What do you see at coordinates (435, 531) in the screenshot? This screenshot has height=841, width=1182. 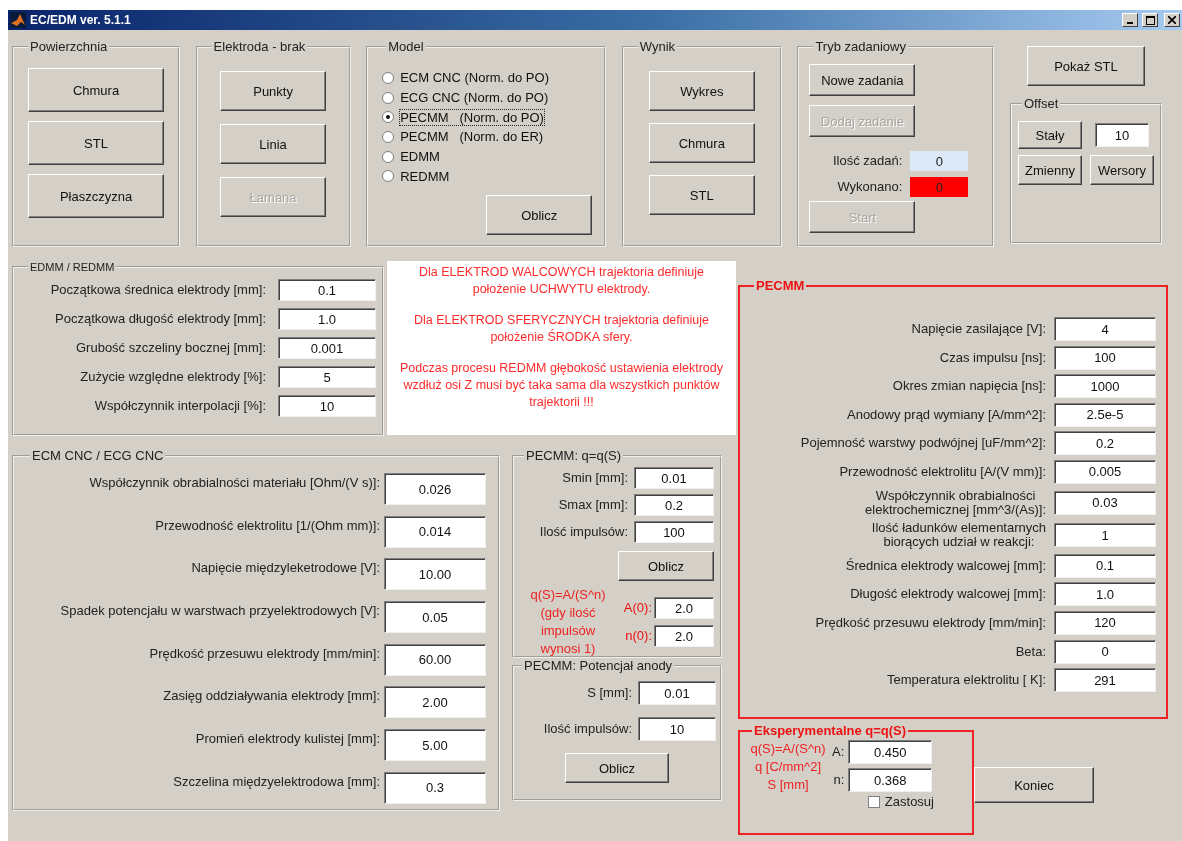 I see `input-field: 0.014` at bounding box center [435, 531].